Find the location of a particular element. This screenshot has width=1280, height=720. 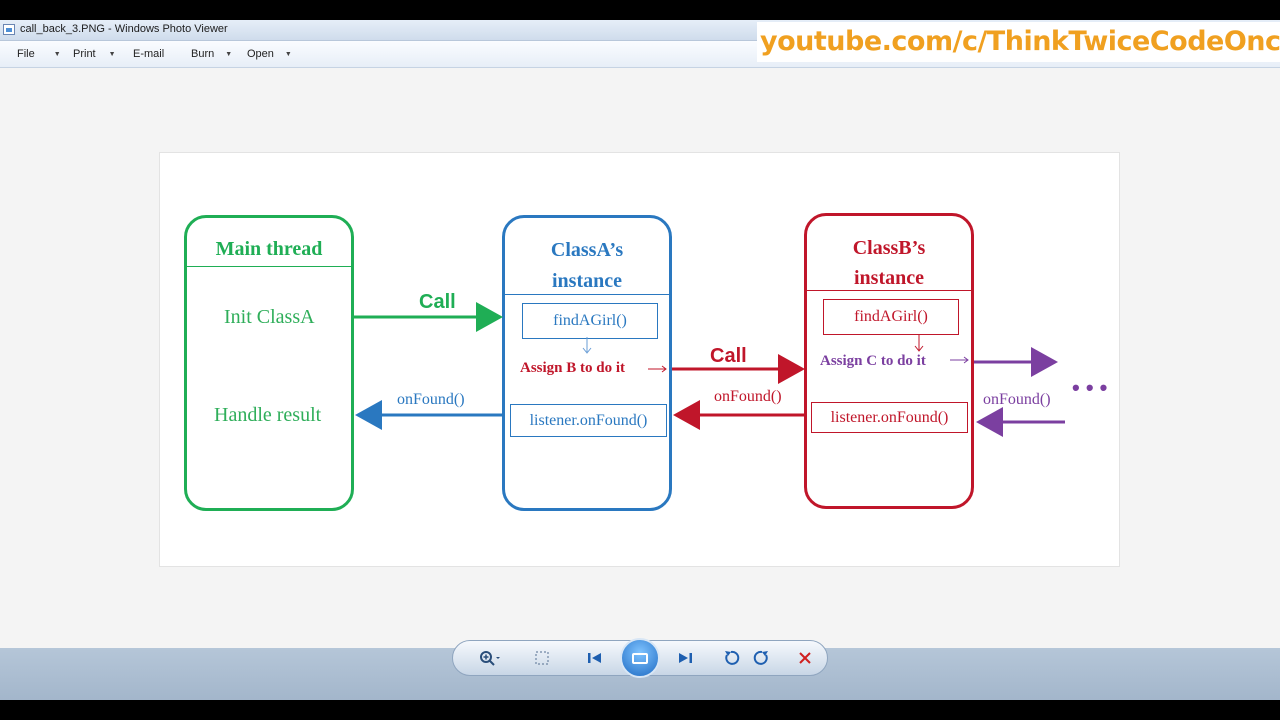

zoom-button is located at coordinates (489, 658).